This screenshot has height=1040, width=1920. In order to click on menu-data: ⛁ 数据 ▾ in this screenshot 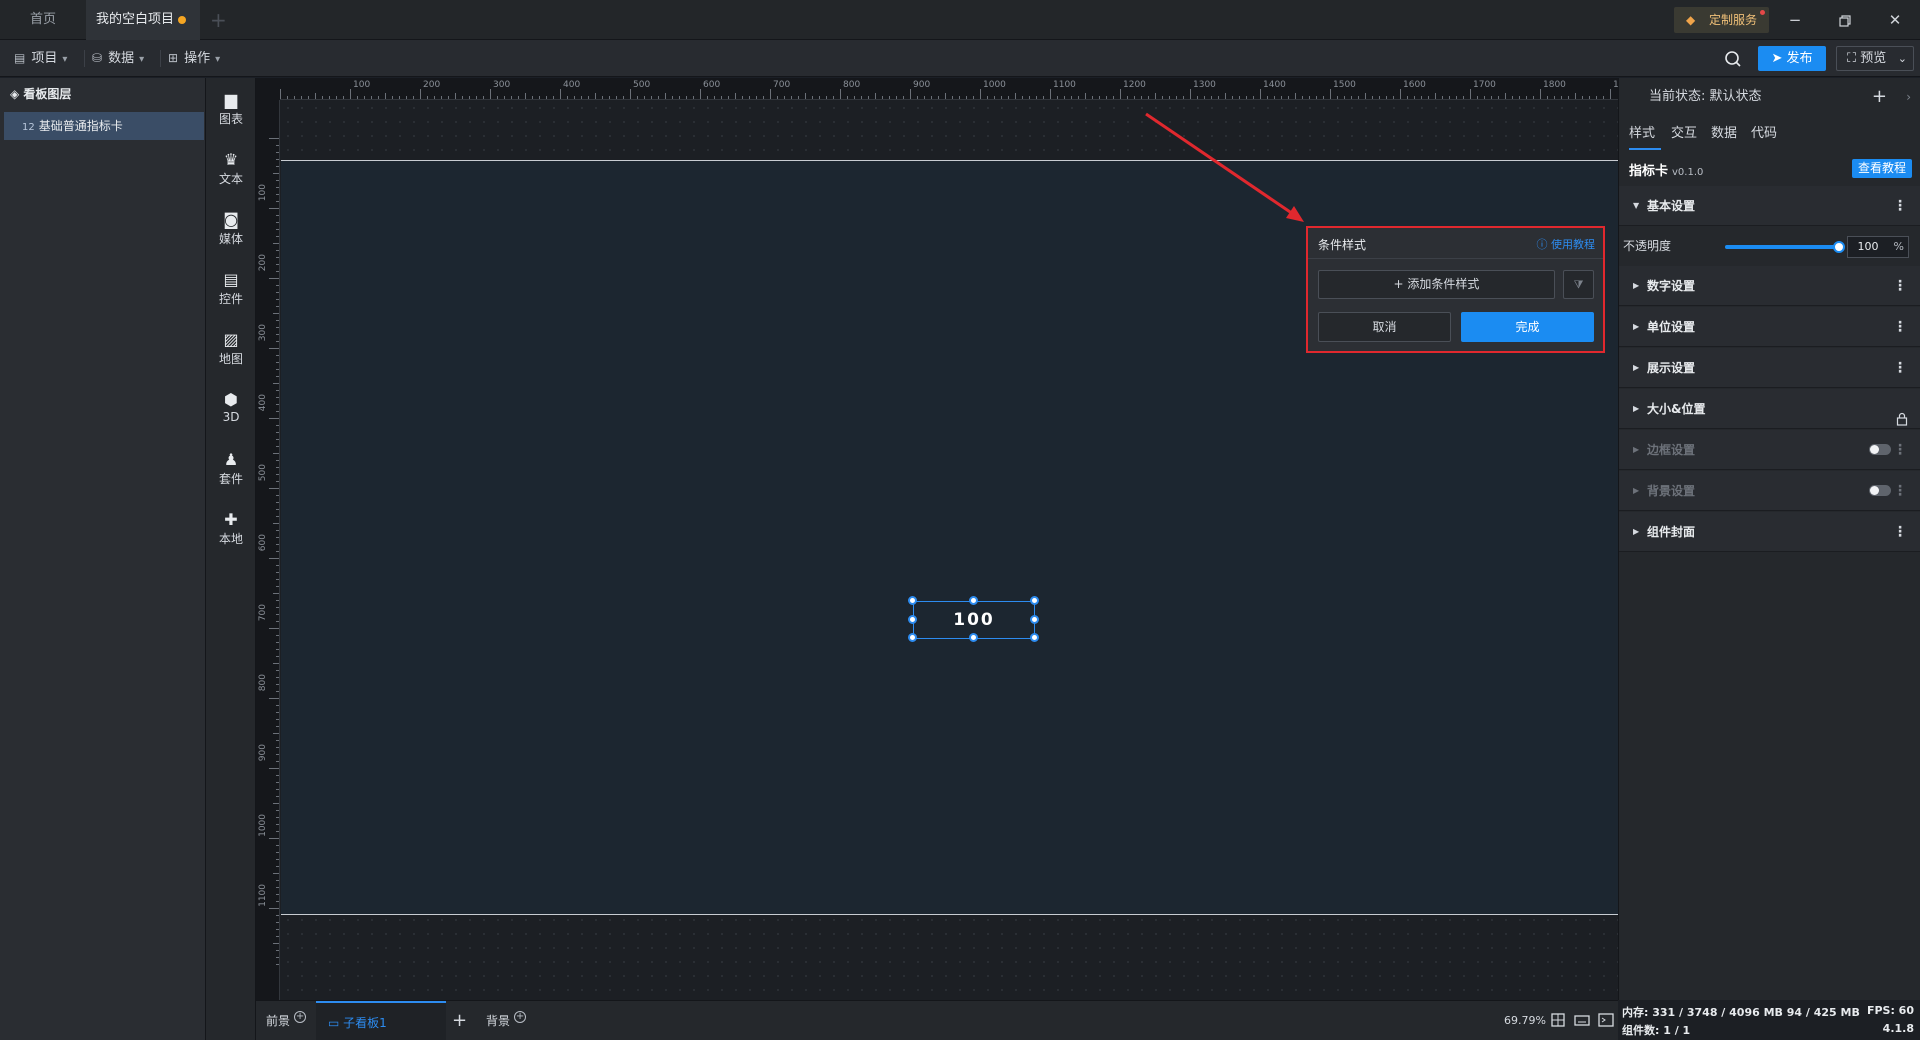, I will do `click(118, 58)`.